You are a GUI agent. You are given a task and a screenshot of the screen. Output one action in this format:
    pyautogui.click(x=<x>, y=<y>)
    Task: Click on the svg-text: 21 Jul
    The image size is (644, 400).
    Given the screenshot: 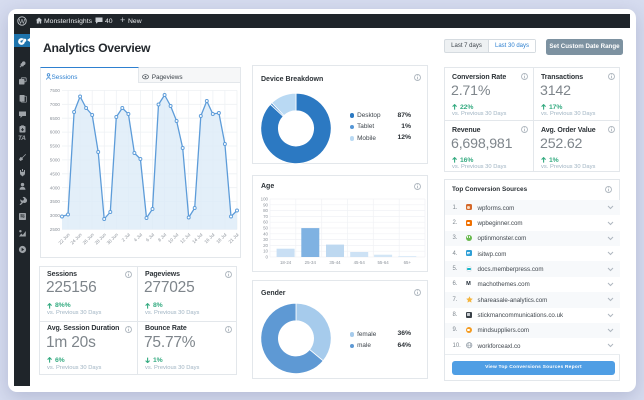 What is the action you would take?
    pyautogui.click(x=233, y=238)
    